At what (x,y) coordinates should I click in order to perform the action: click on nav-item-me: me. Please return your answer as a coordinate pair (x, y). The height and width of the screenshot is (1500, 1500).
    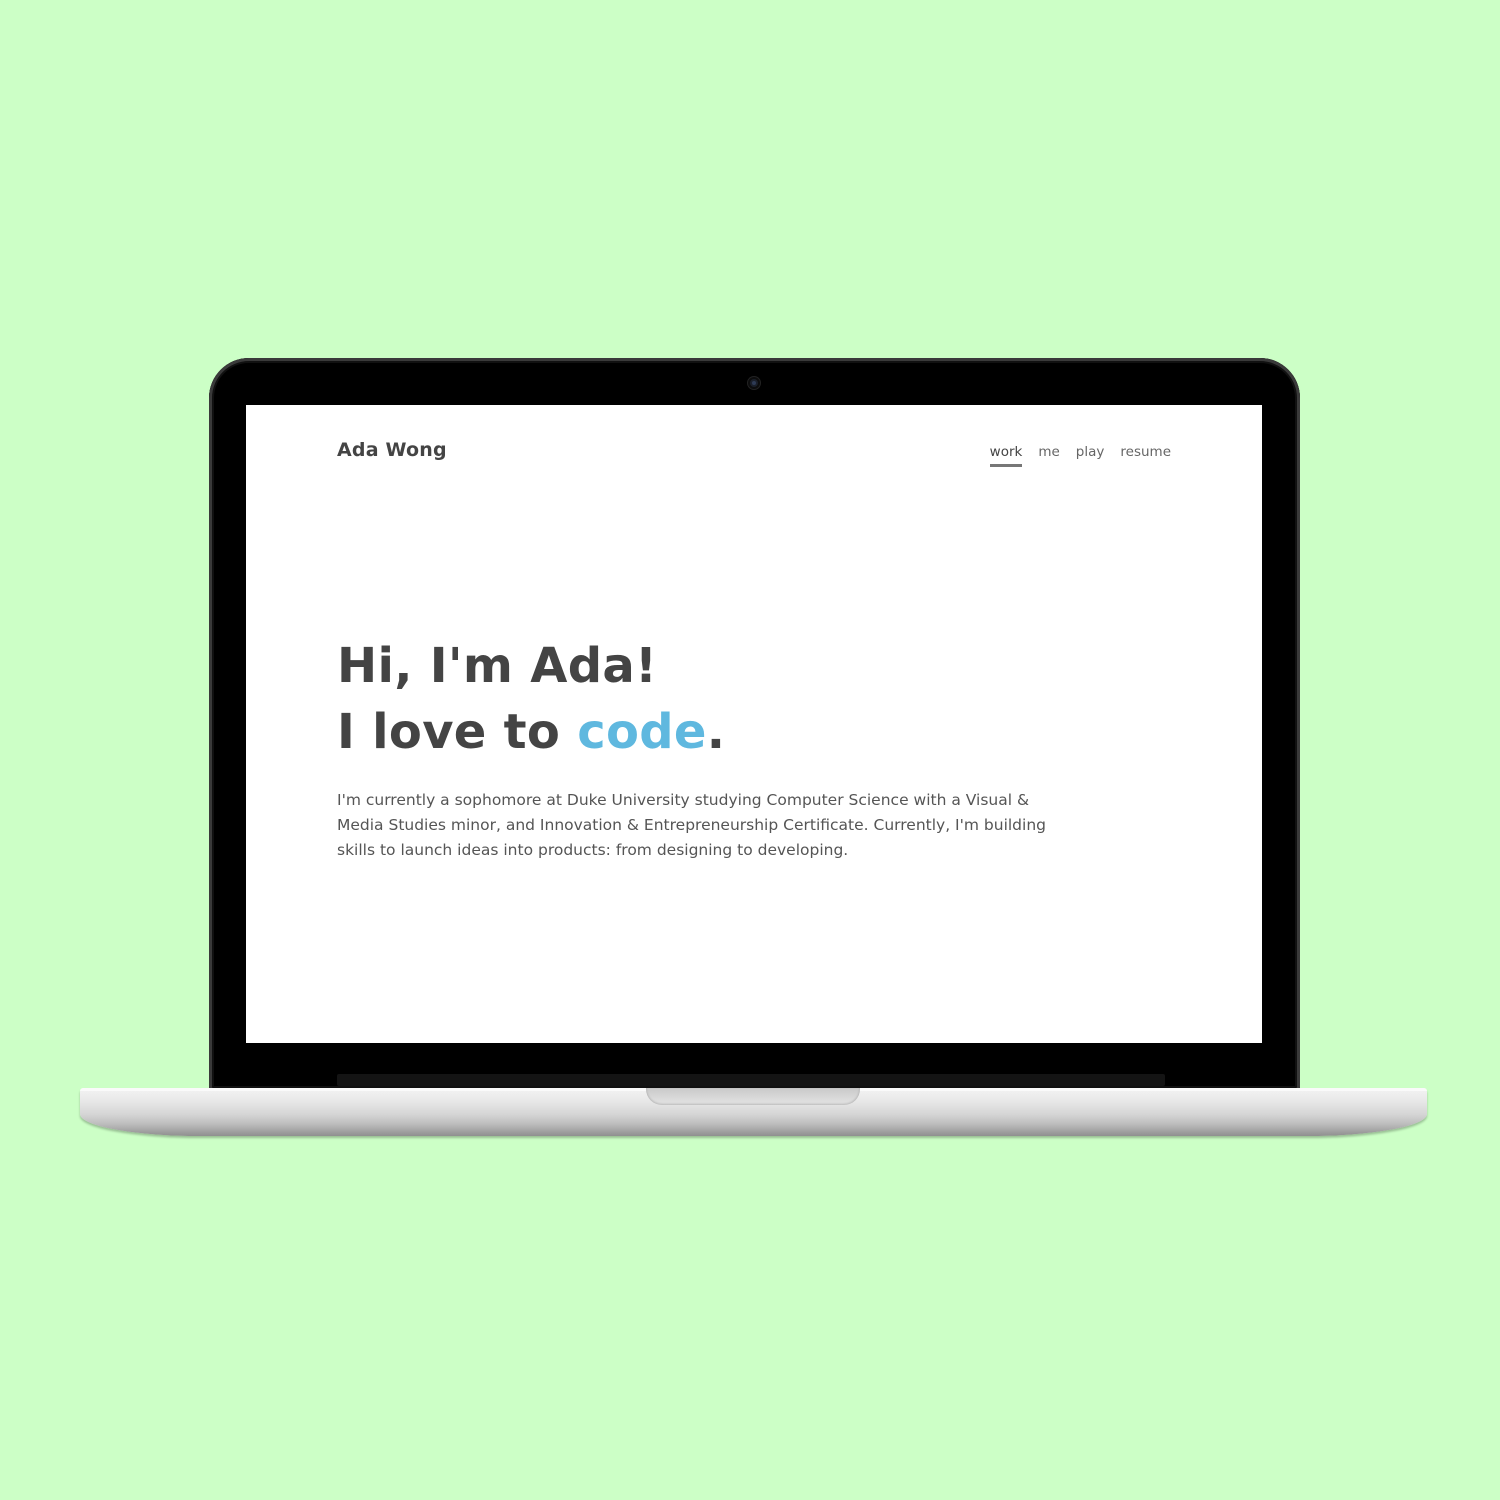
    Looking at the image, I should click on (1048, 455).